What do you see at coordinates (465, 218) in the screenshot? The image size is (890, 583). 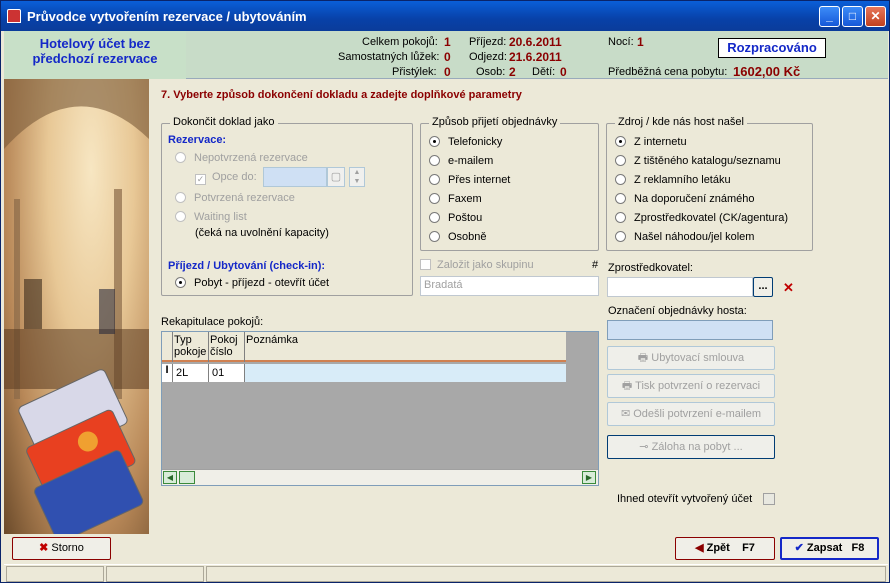 I see `option-label: Poštou` at bounding box center [465, 218].